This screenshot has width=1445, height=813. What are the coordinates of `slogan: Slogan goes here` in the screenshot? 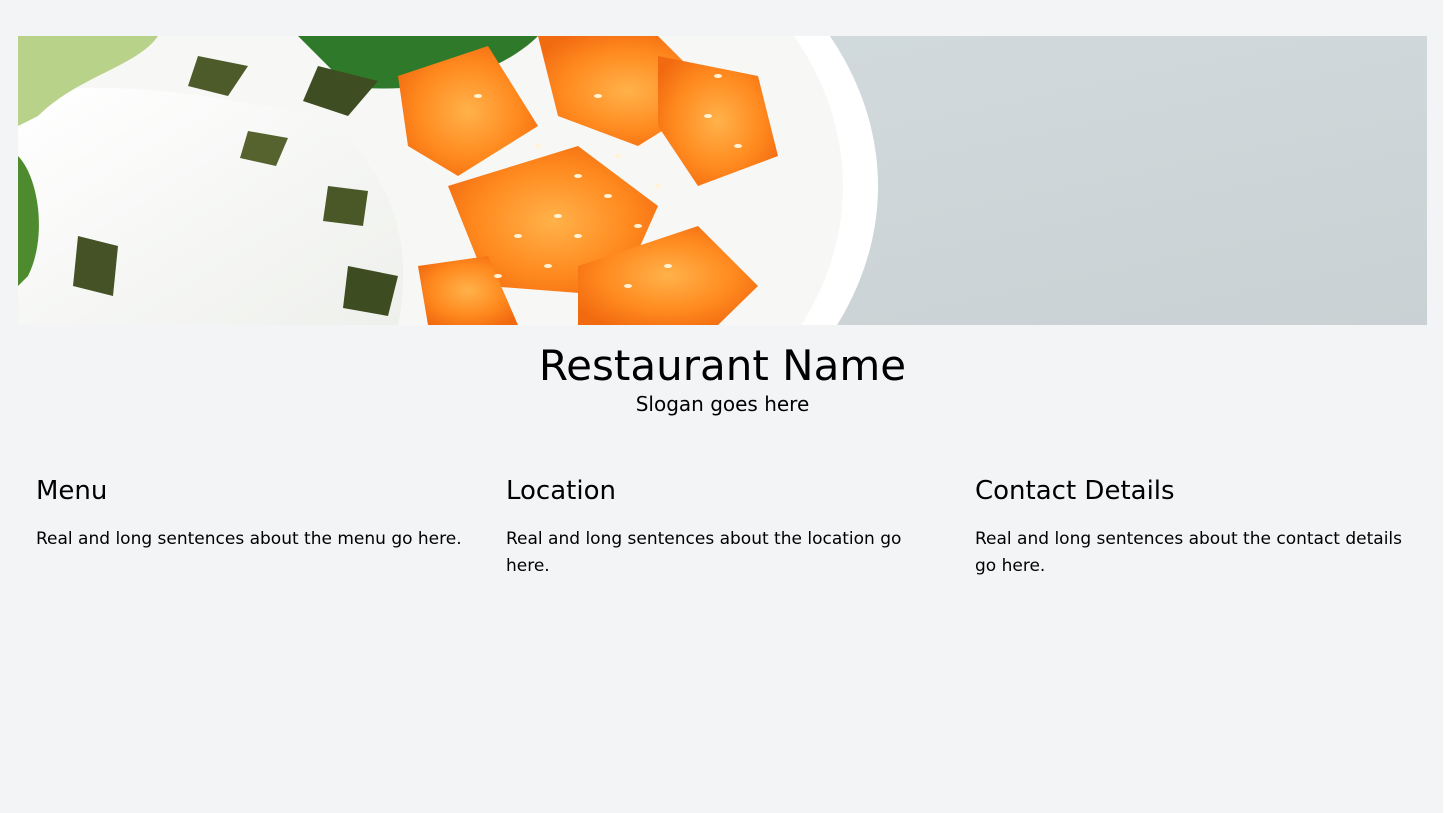 It's located at (722, 404).